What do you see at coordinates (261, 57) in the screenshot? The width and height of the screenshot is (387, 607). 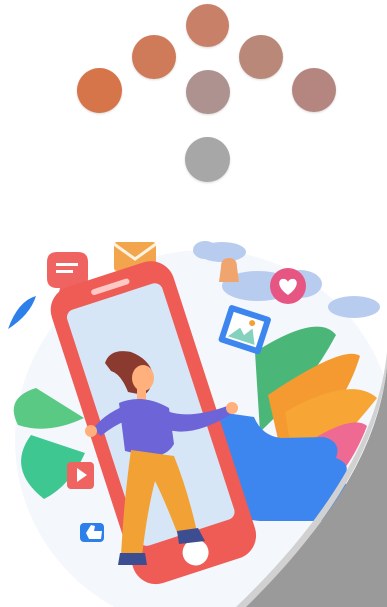 I see `logo-dot-upper-right` at bounding box center [261, 57].